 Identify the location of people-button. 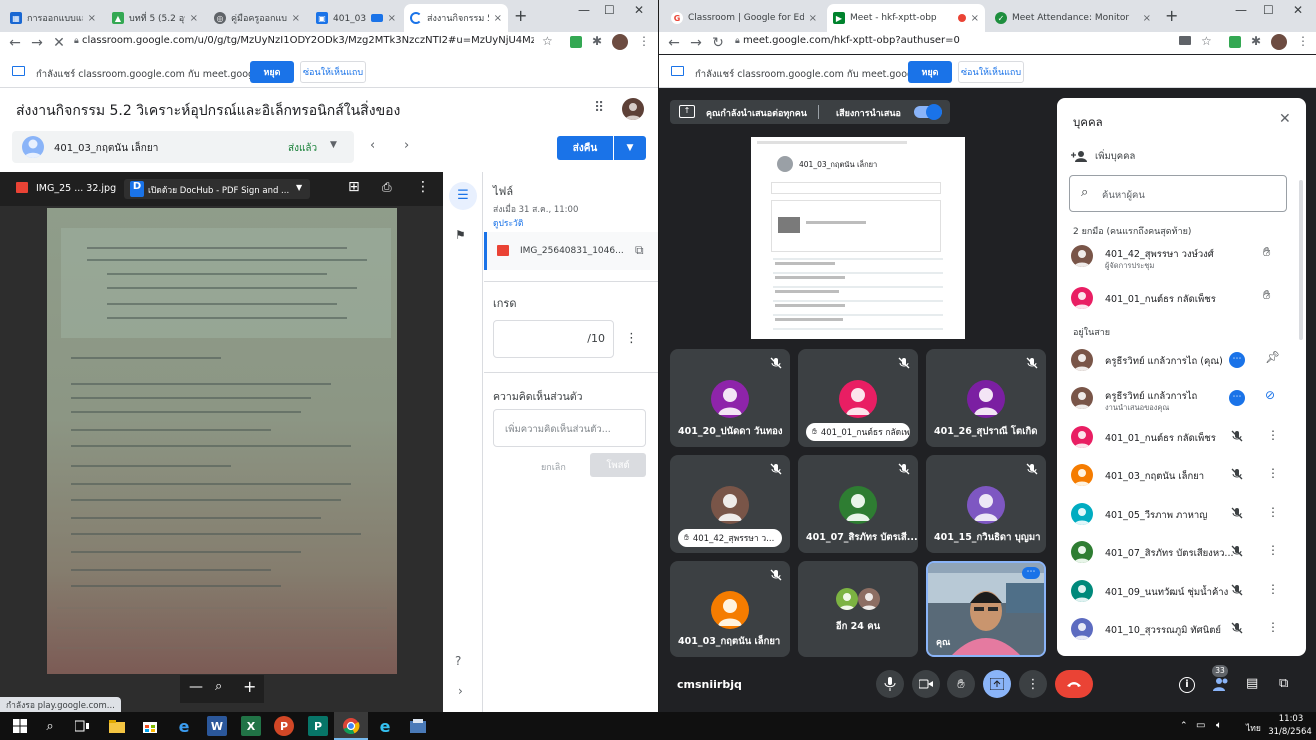
(1221, 684).